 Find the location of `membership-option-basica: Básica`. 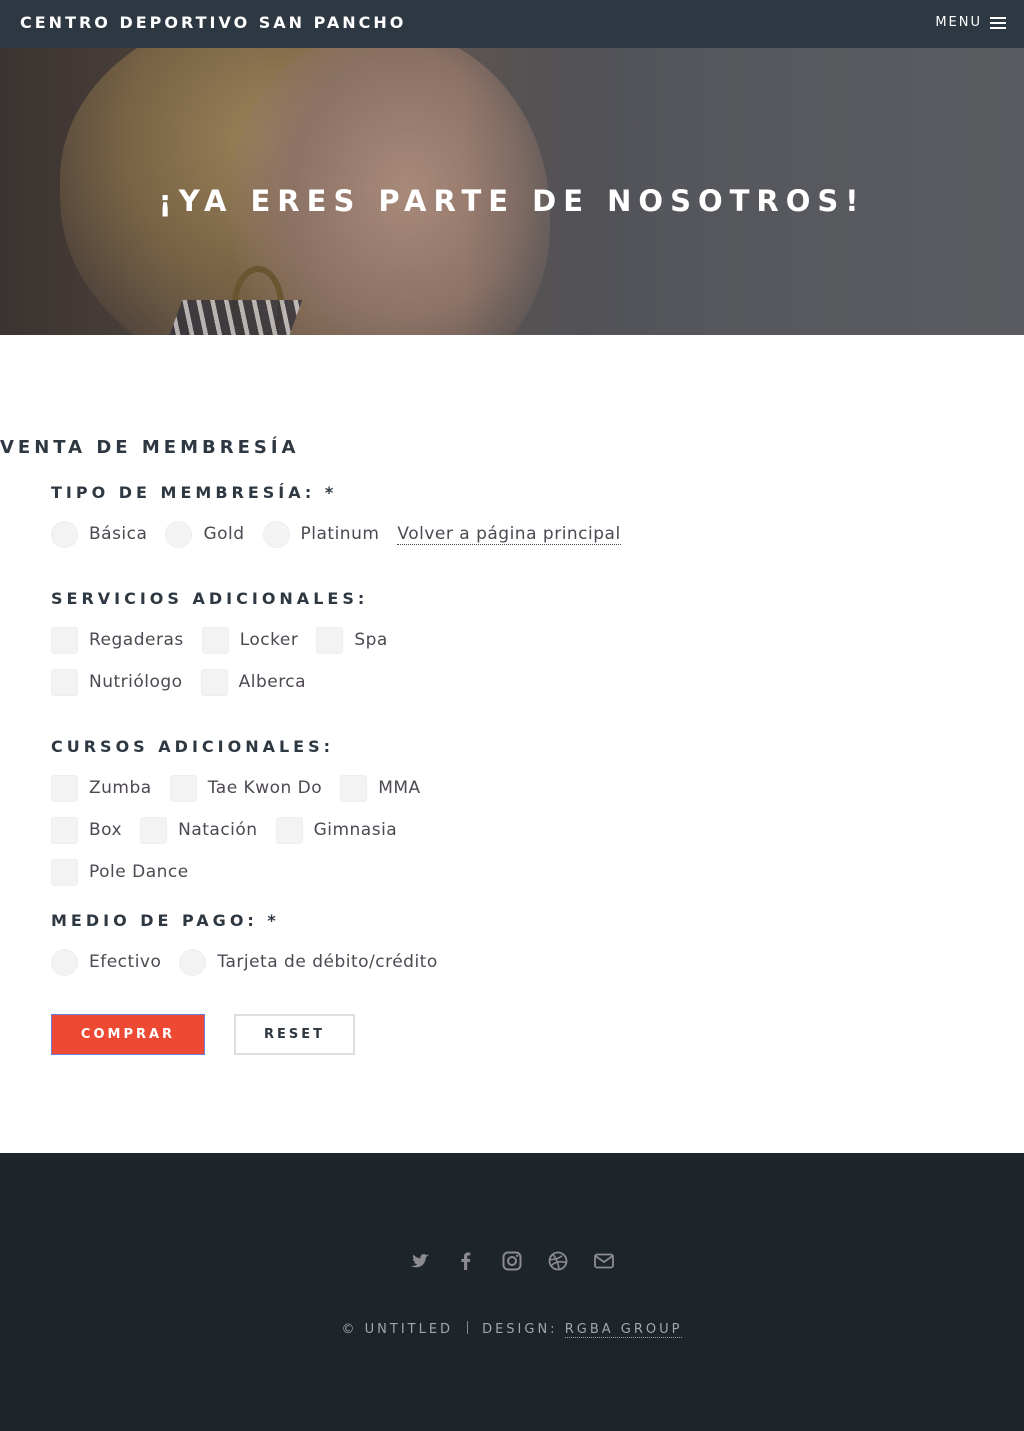

membership-option-basica: Básica is located at coordinates (99, 534).